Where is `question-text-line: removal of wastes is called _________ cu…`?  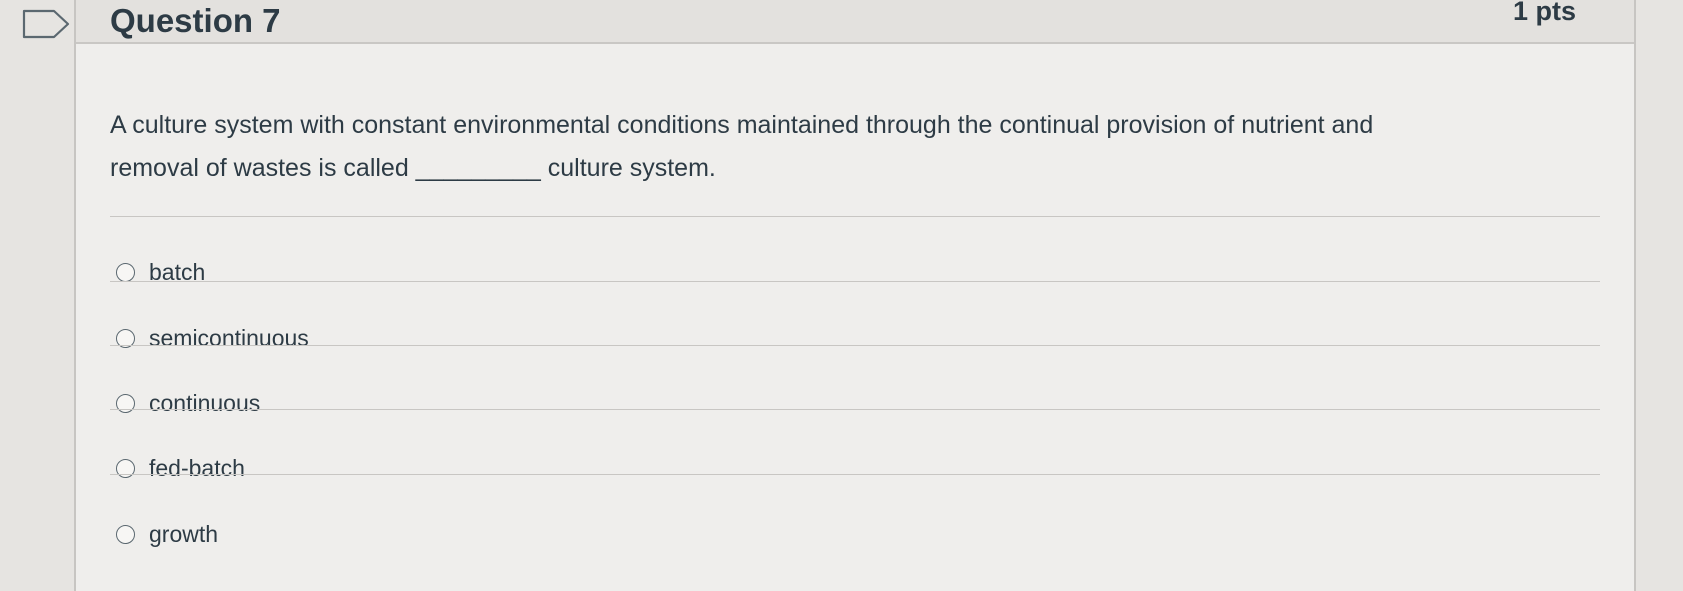 question-text-line: removal of wastes is called _________ cu… is located at coordinates (413, 168).